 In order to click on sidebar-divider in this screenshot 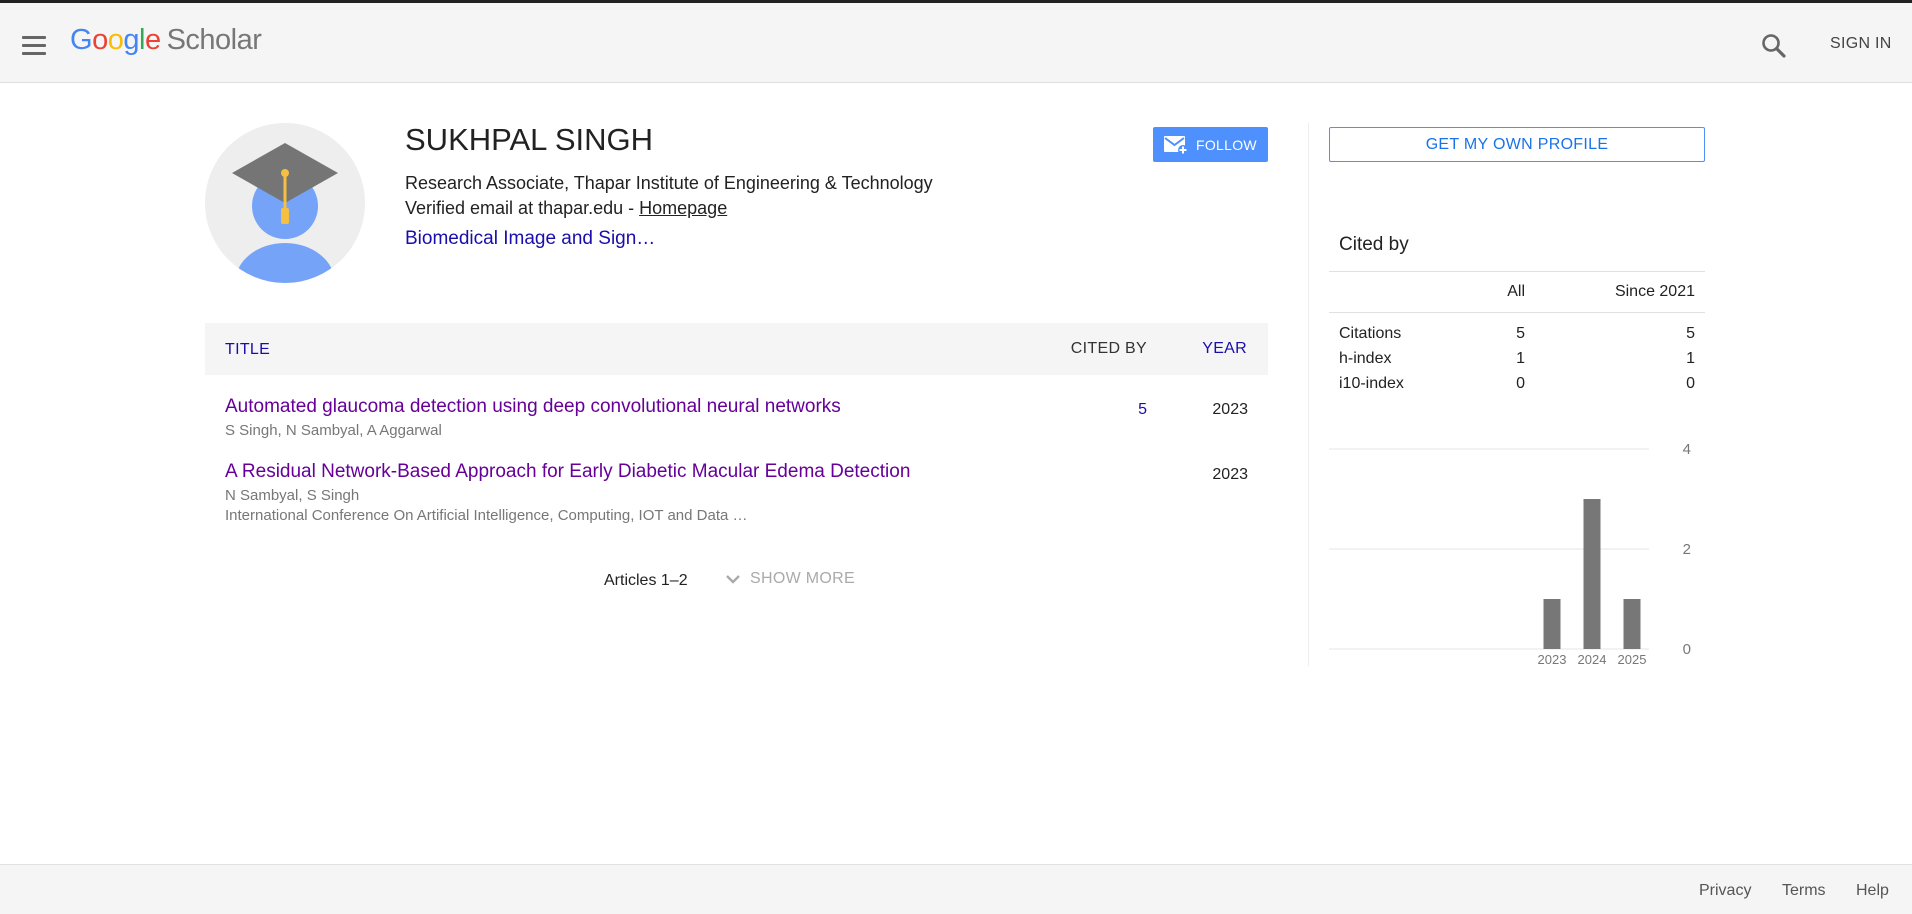, I will do `click(1308, 394)`.